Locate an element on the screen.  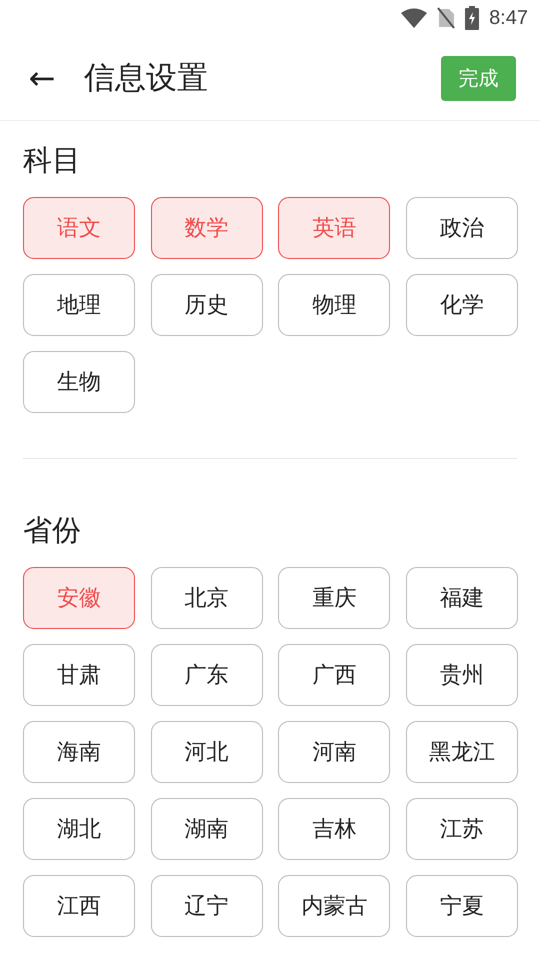
option-chip: 吉林 is located at coordinates (334, 829).